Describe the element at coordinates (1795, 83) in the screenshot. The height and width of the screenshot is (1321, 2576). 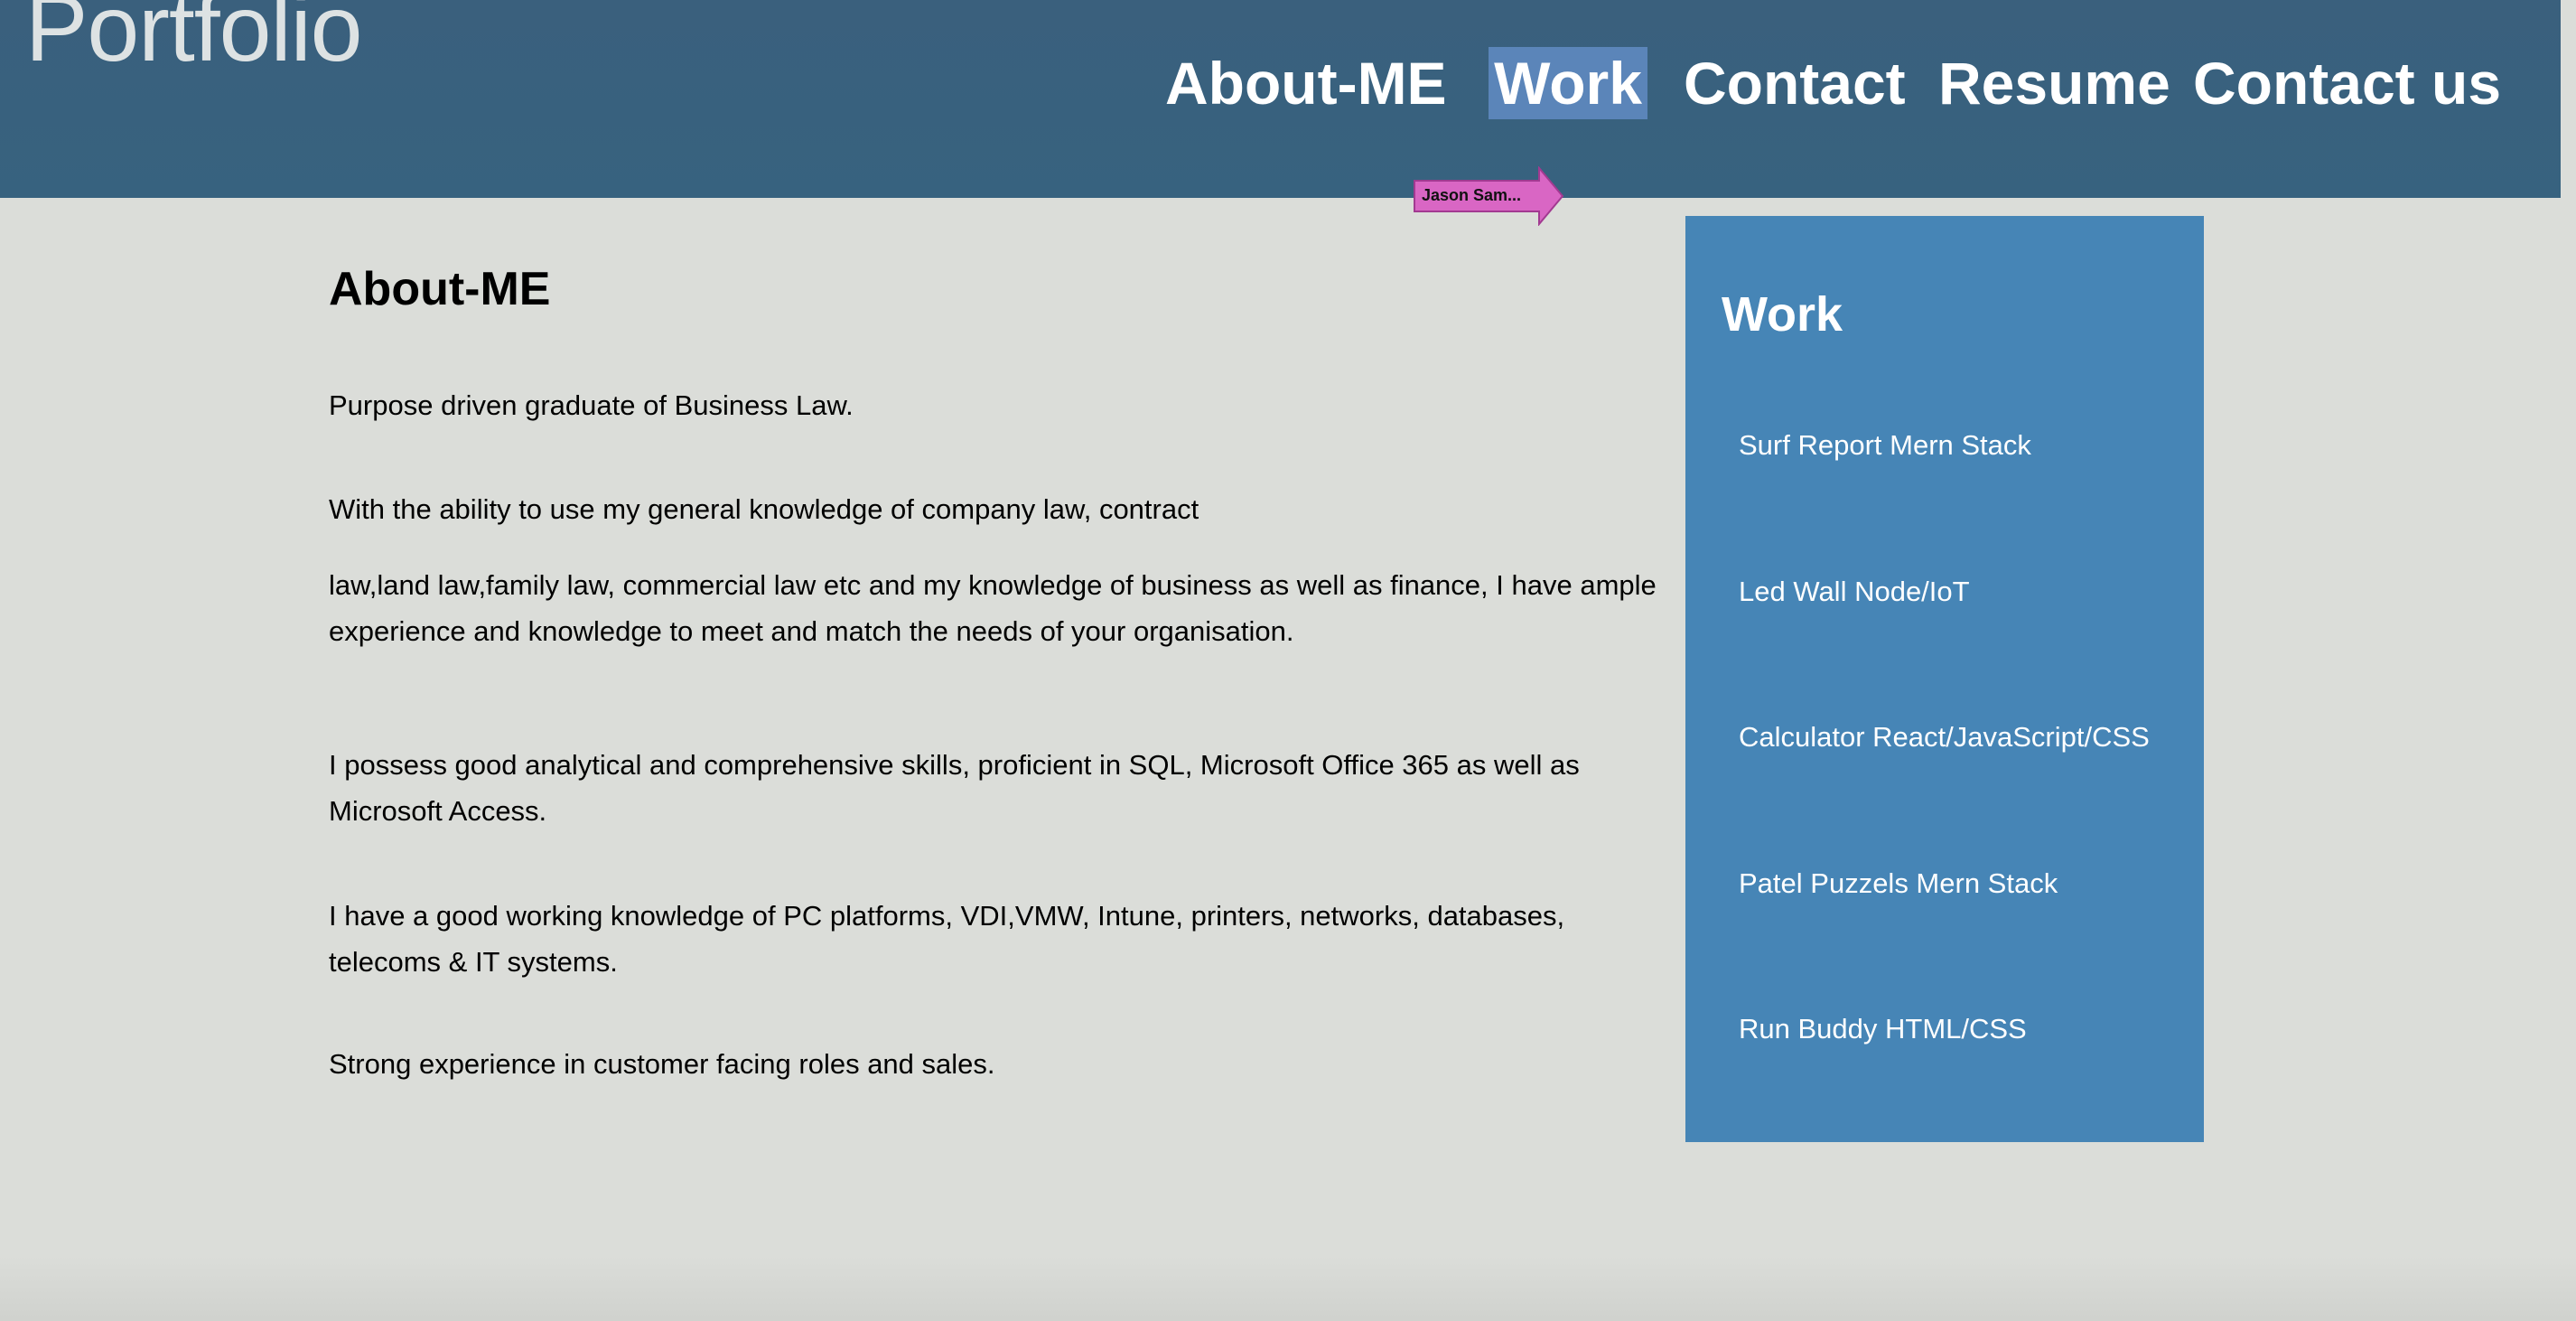
I see `nav-contact: Contact` at that location.